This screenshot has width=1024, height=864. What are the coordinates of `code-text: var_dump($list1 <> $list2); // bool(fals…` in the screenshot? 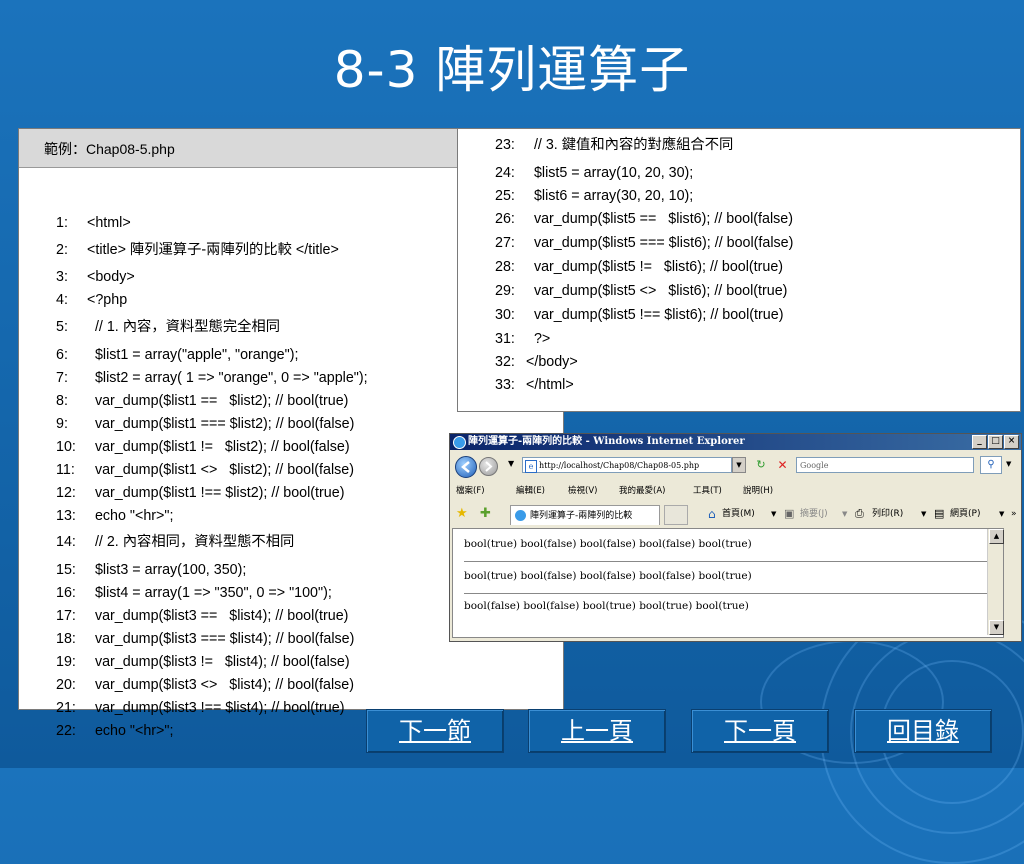 It's located at (220, 470).